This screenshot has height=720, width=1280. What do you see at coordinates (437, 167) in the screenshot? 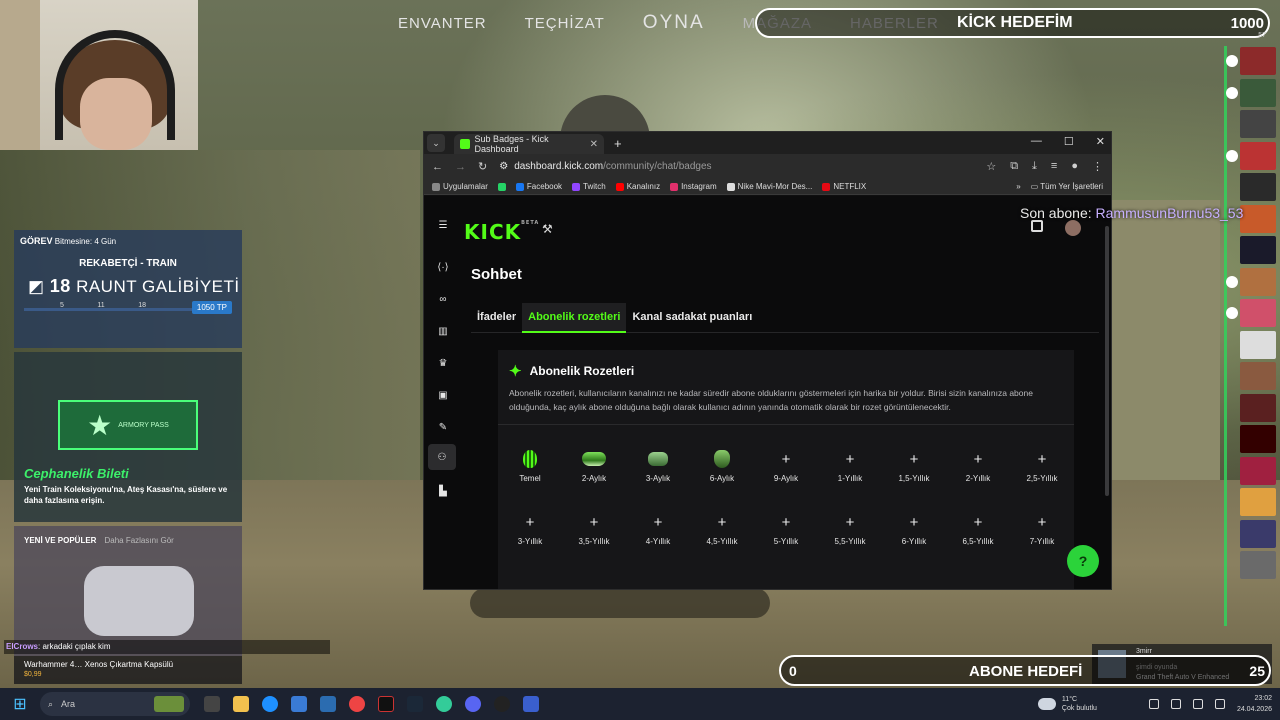
I see `back-icon: ←` at bounding box center [437, 167].